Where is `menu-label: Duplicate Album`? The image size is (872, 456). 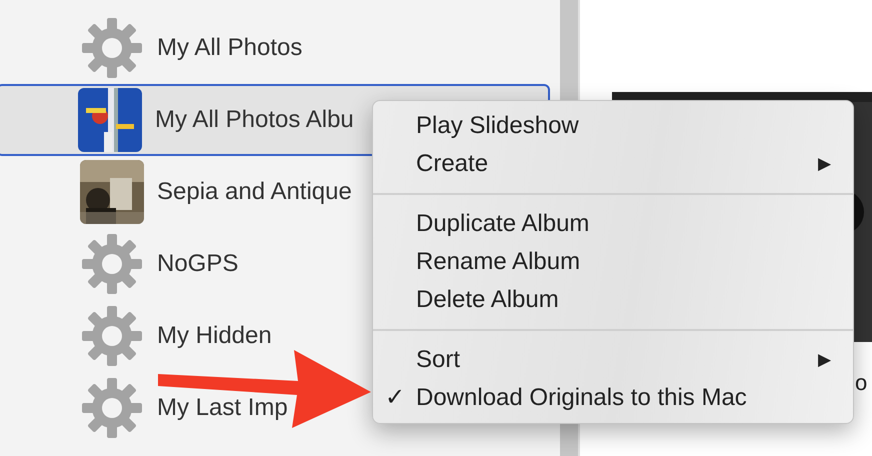 menu-label: Duplicate Album is located at coordinates (503, 224).